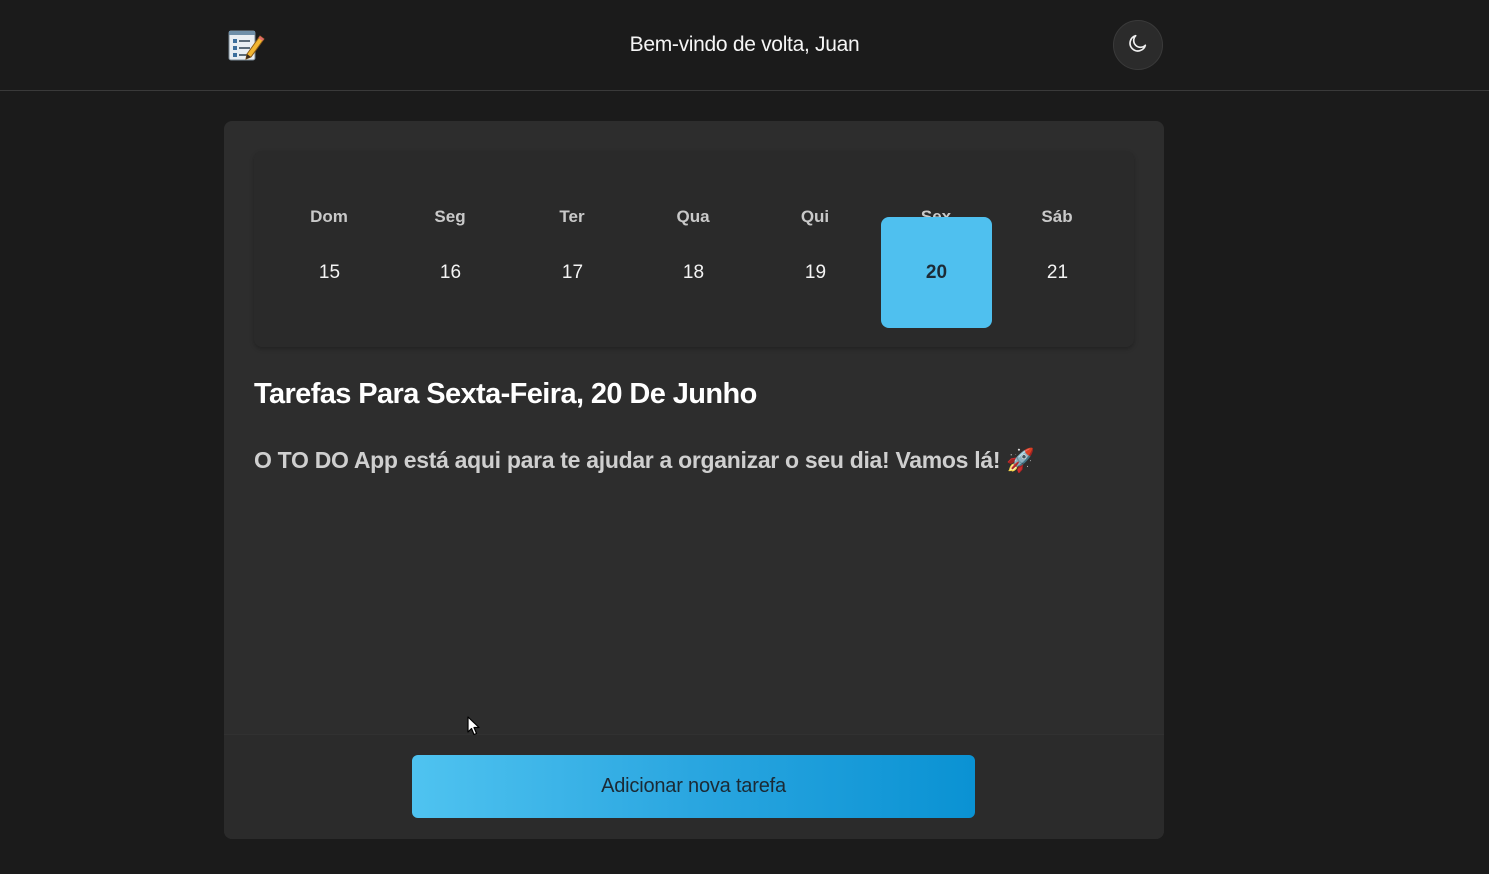 Image resolution: width=1489 pixels, height=874 pixels. What do you see at coordinates (572, 272) in the screenshot?
I see `calendar-day: 17` at bounding box center [572, 272].